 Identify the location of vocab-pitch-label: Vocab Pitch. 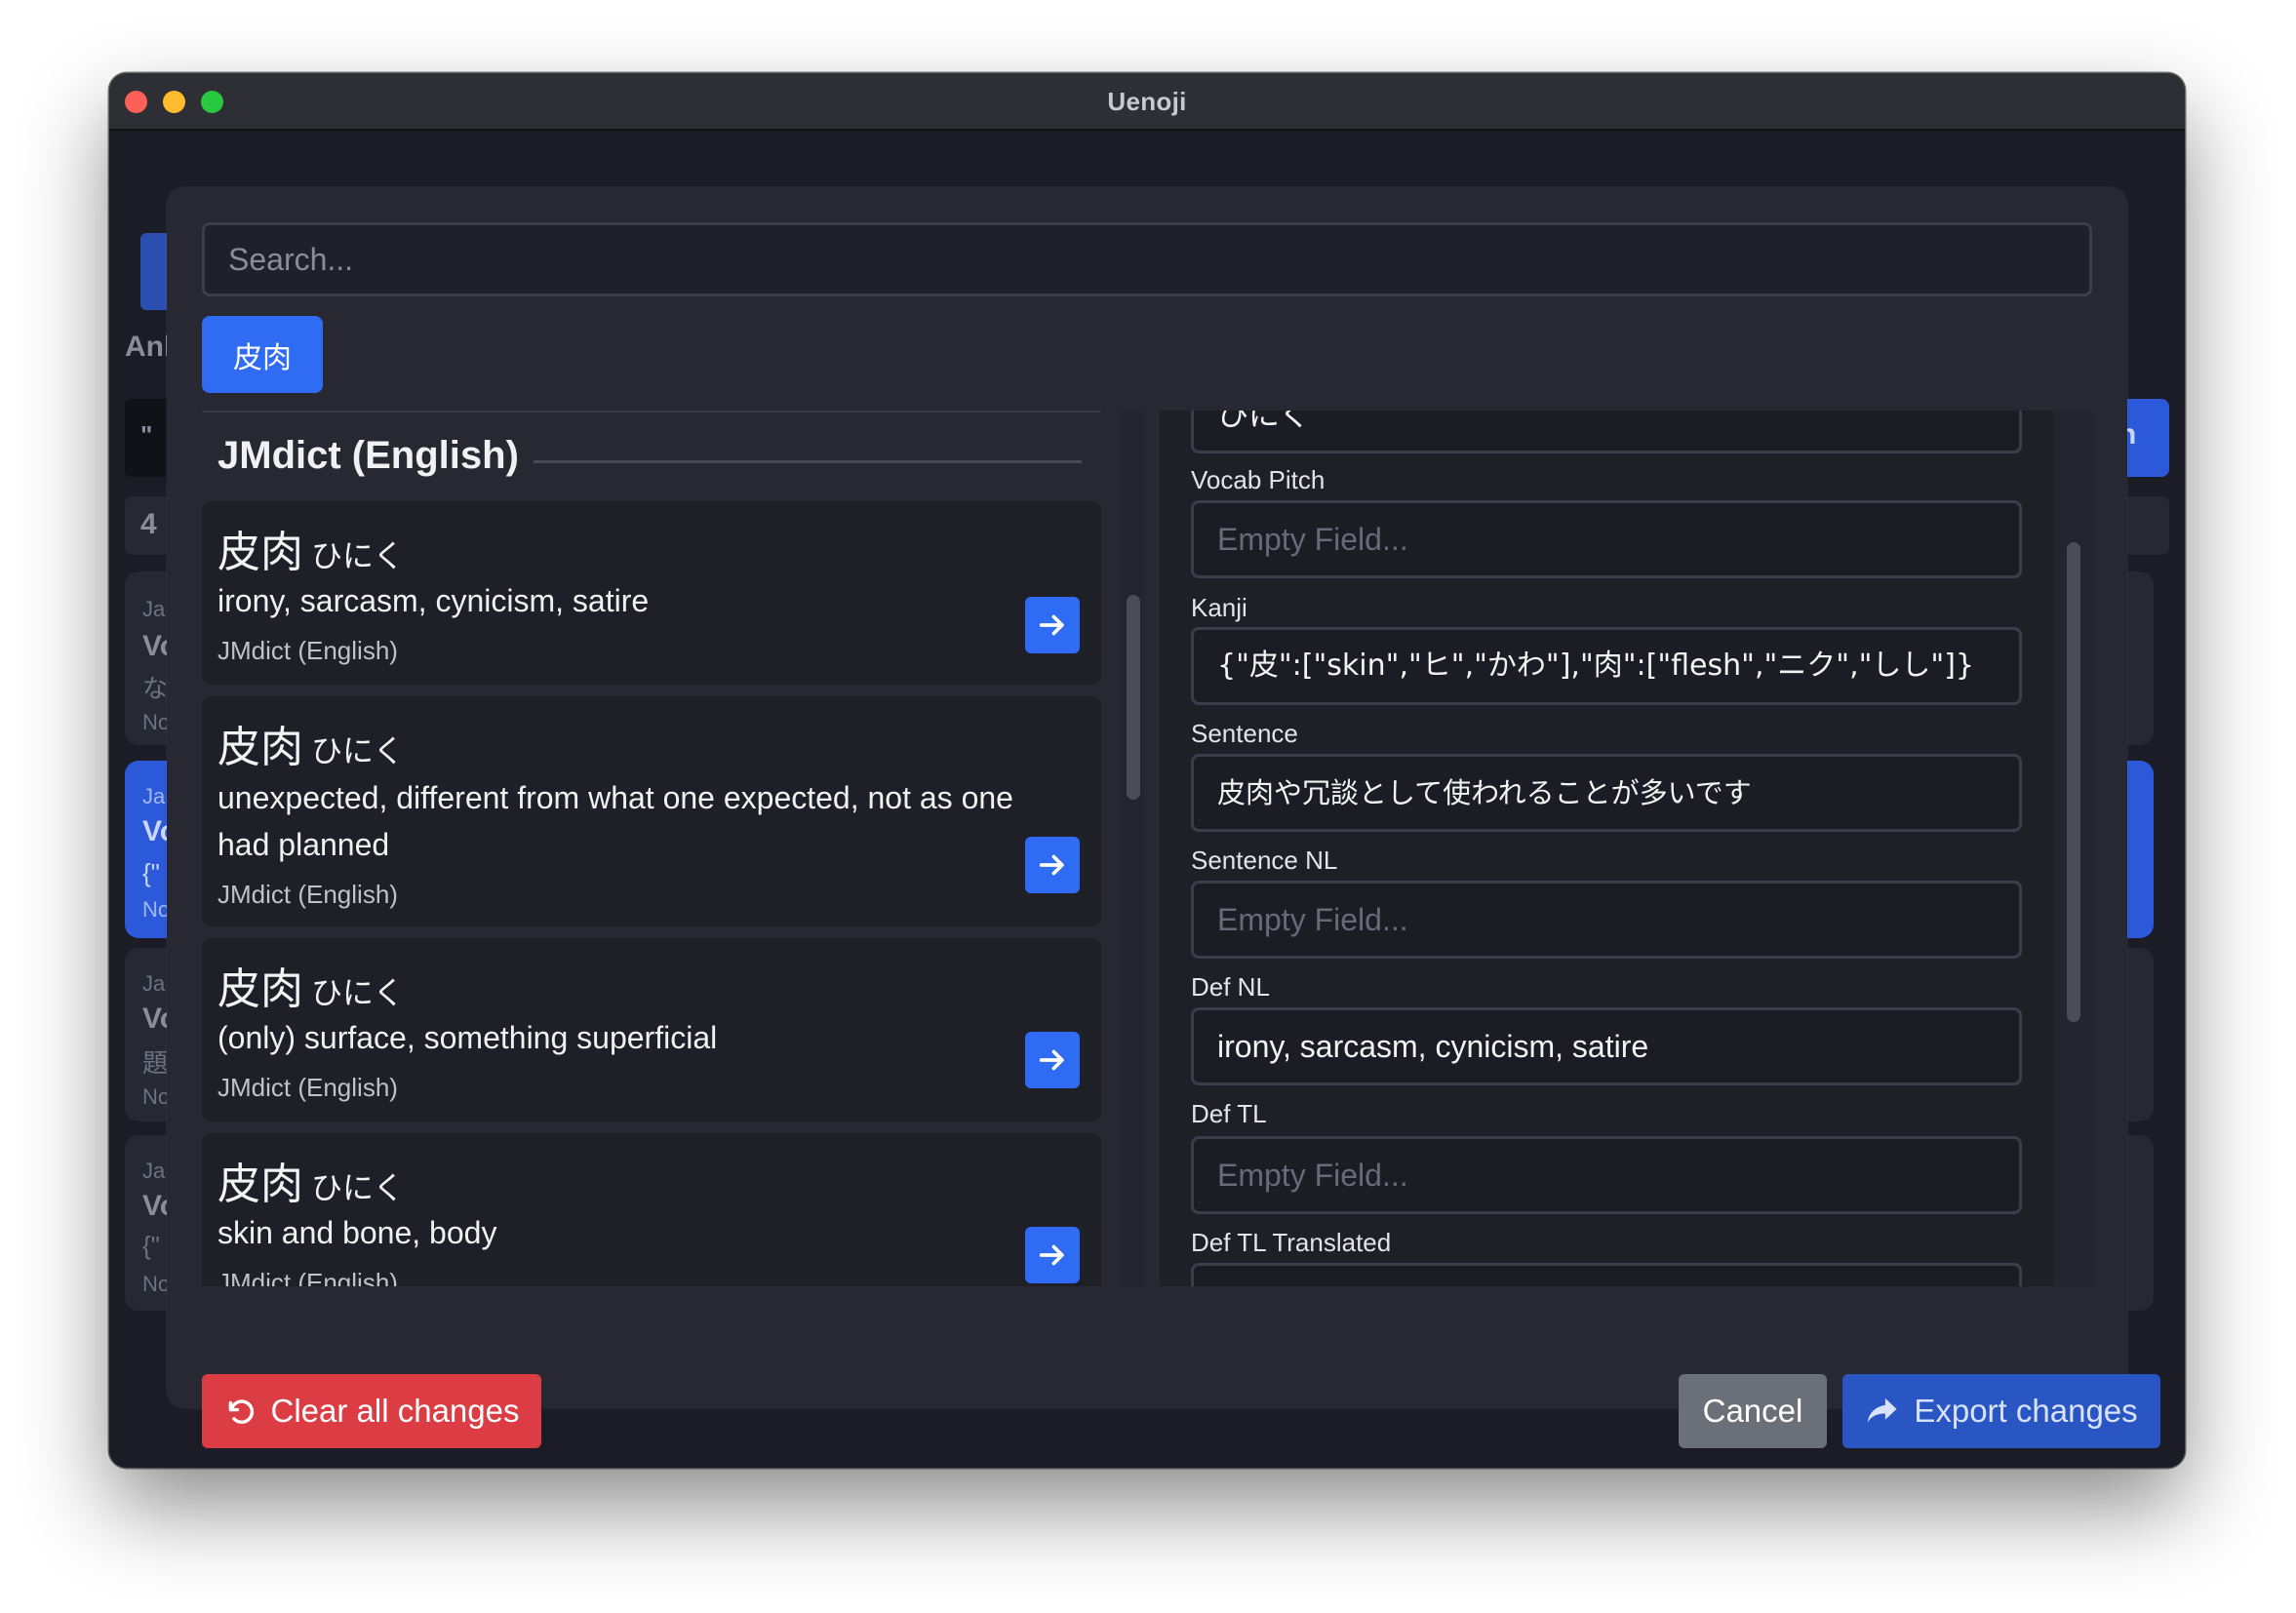
(1258, 479).